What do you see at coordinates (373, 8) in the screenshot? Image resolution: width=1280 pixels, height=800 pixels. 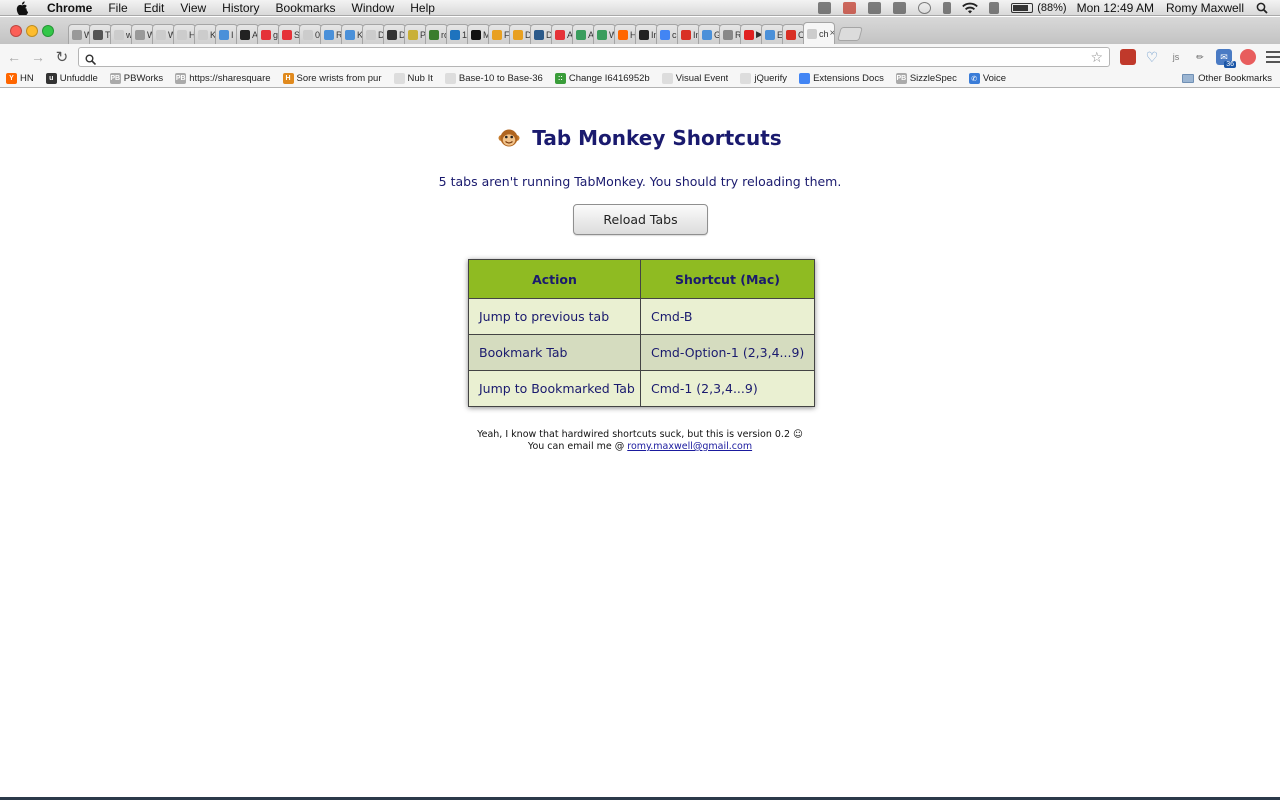 I see `menu-window: Window` at bounding box center [373, 8].